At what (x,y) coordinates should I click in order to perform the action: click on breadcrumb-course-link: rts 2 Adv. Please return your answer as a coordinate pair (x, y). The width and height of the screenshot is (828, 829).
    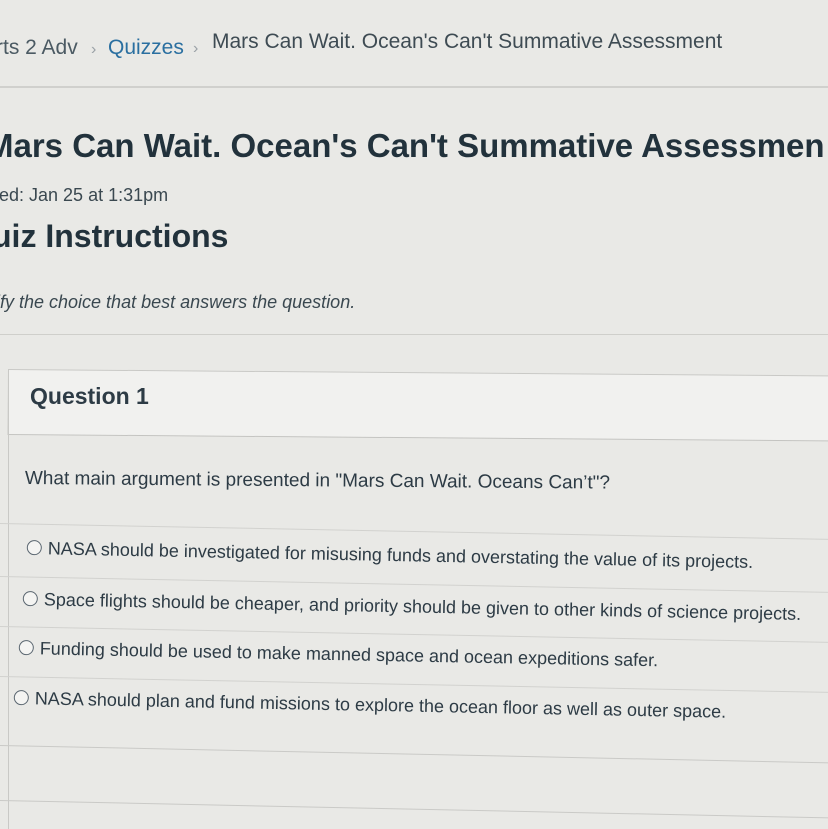
    Looking at the image, I should click on (39, 48).